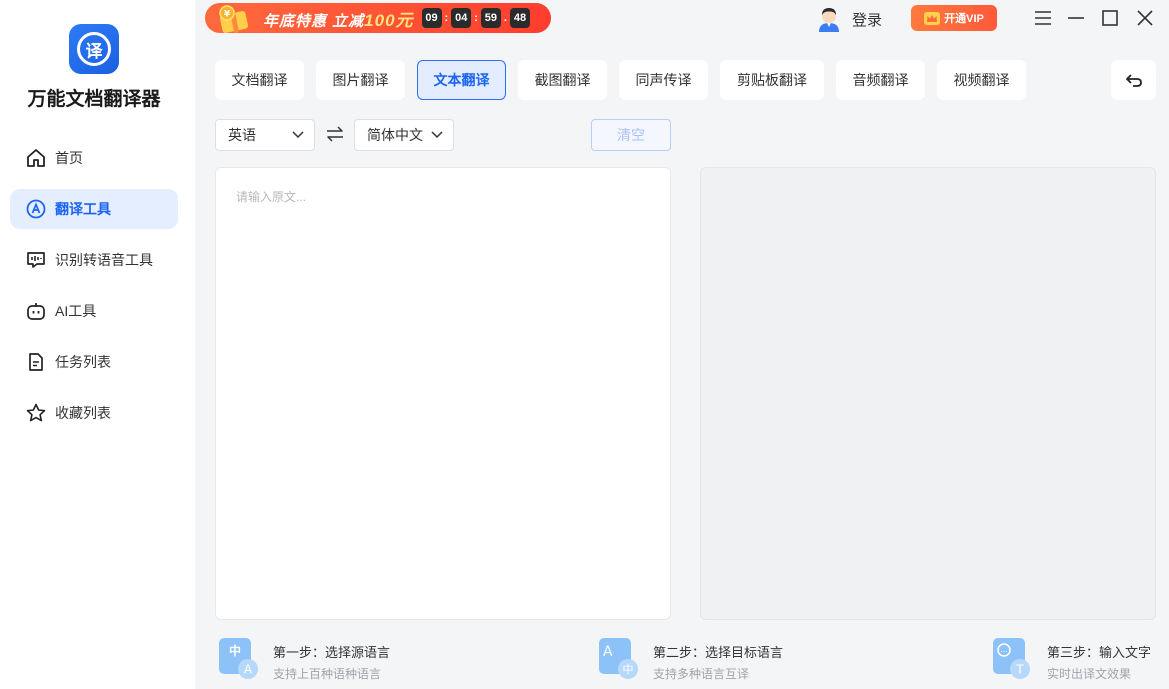 This screenshot has width=1169, height=689. I want to click on promo-banner: ¥ 年底特惠 立减100元 09: 04: 59. 48, so click(378, 18).